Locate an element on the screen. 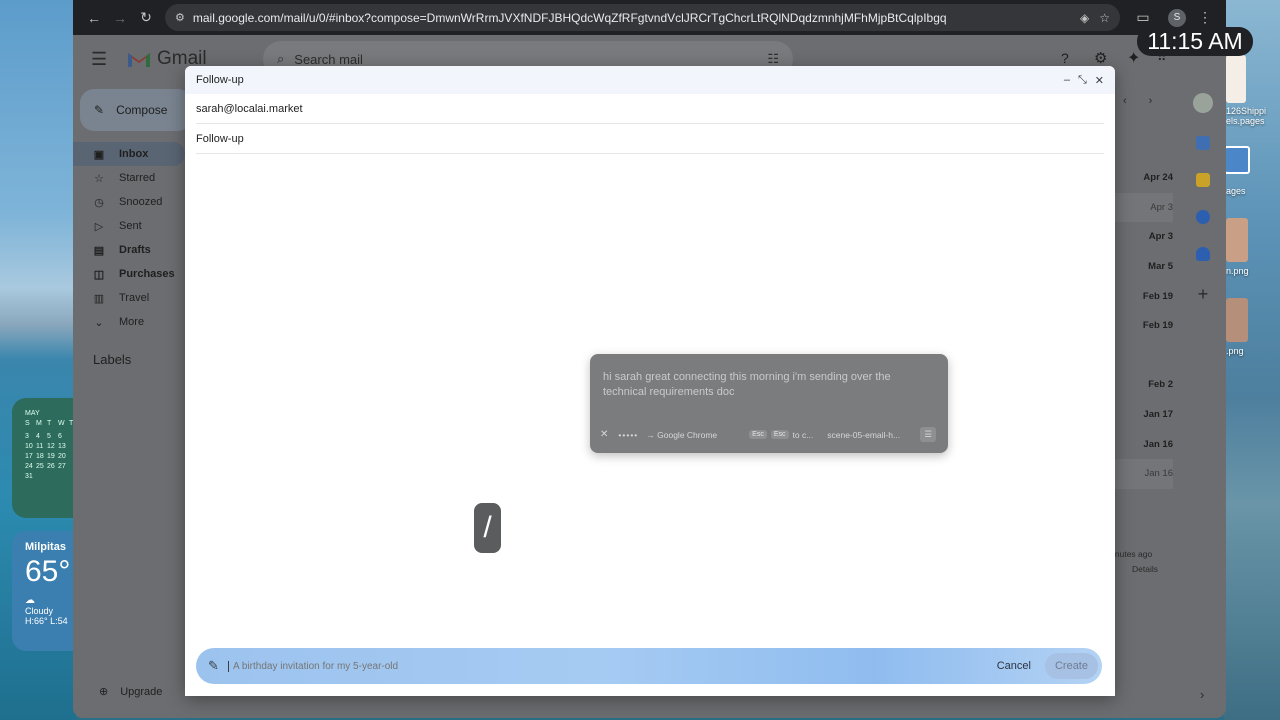  back-icon: ← is located at coordinates (94, 18).